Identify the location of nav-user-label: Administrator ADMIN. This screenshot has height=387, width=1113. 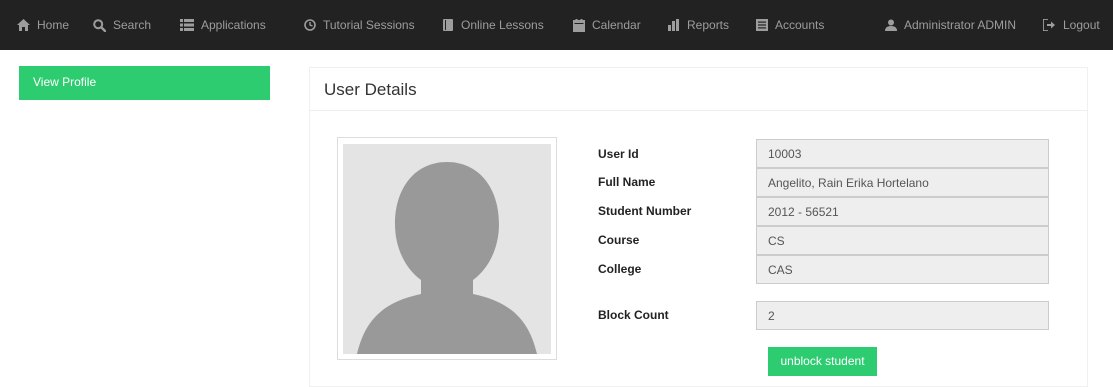
(960, 25).